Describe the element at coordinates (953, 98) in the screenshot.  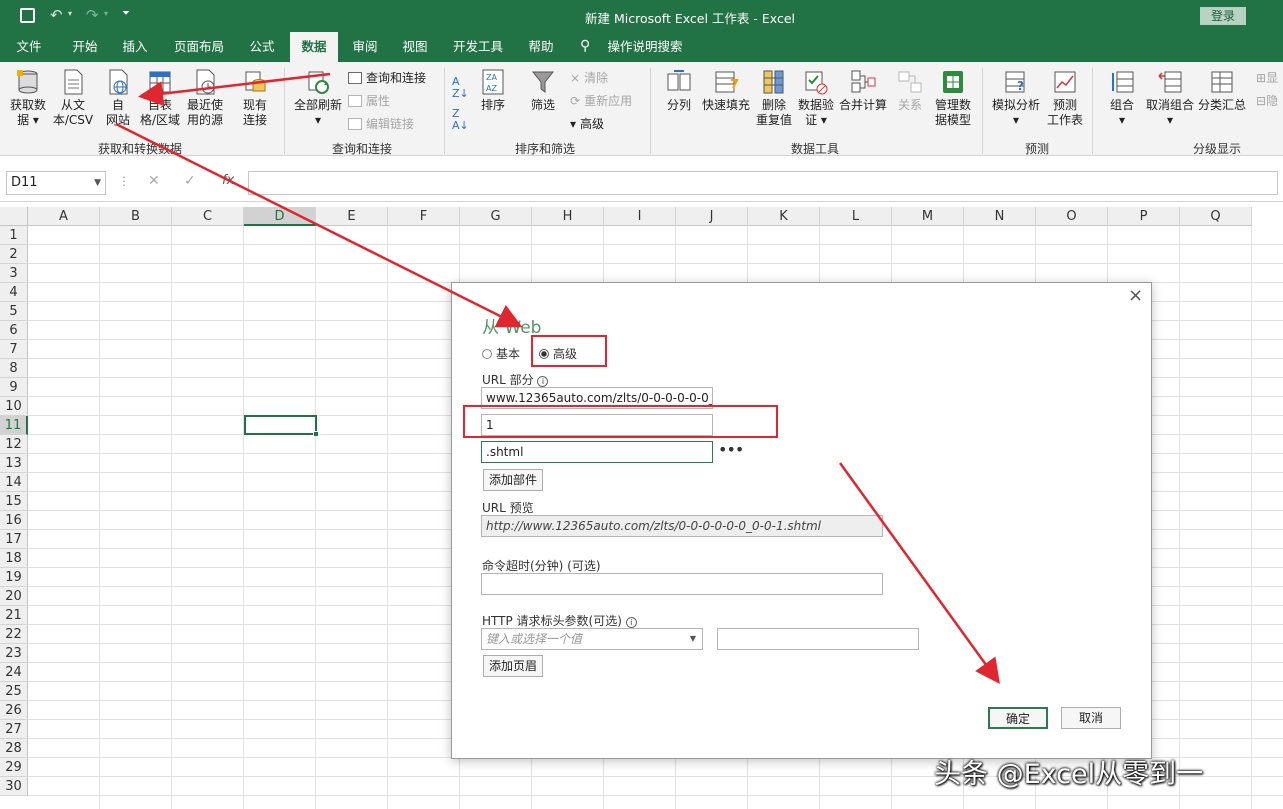
I see `manage-data-model-button: 管理数 据模型` at that location.